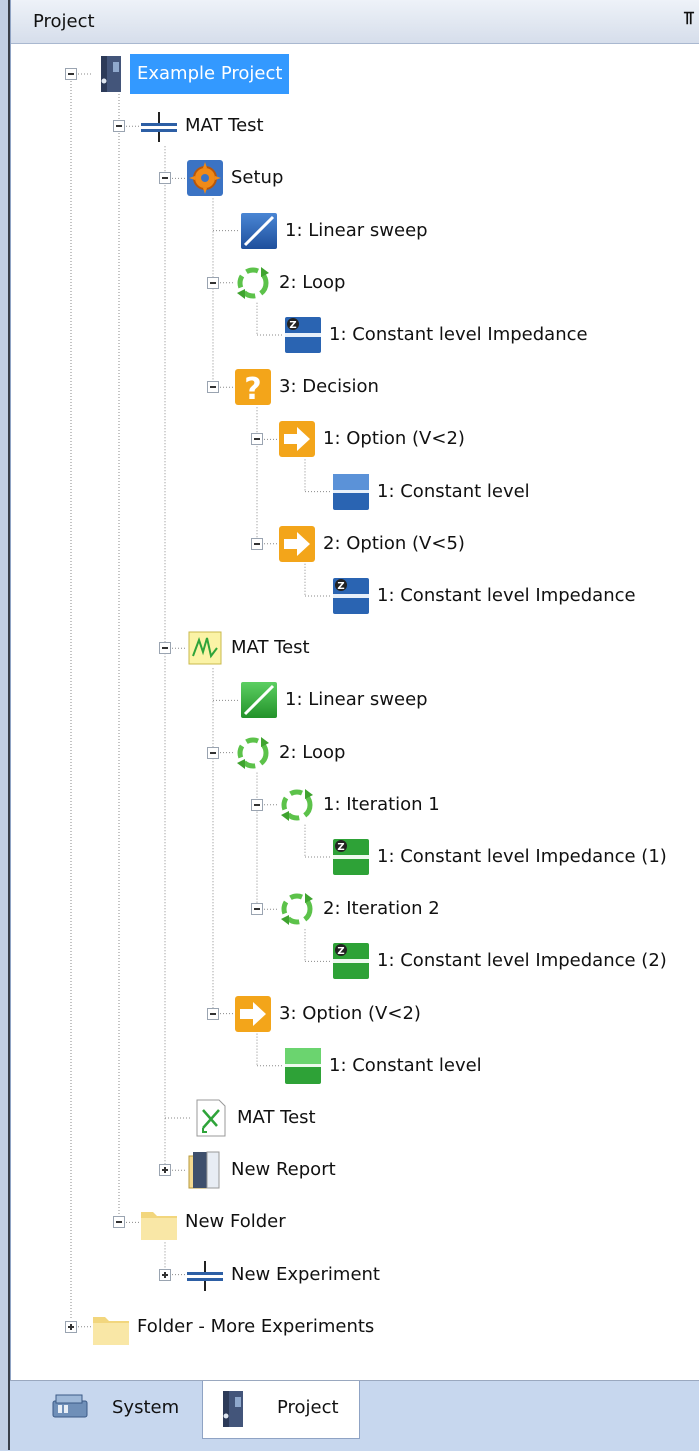 Image resolution: width=699 pixels, height=1451 pixels. I want to click on panel-tab-strip: System Project, so click(354, 1415).